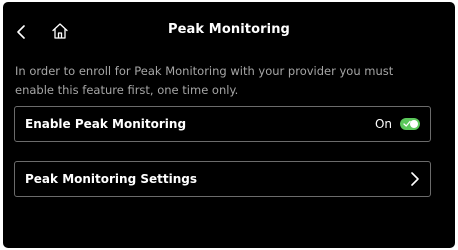 The height and width of the screenshot is (250, 458). I want to click on enable-peak-monitoring-label: Enable Peak Monitoring, so click(106, 124).